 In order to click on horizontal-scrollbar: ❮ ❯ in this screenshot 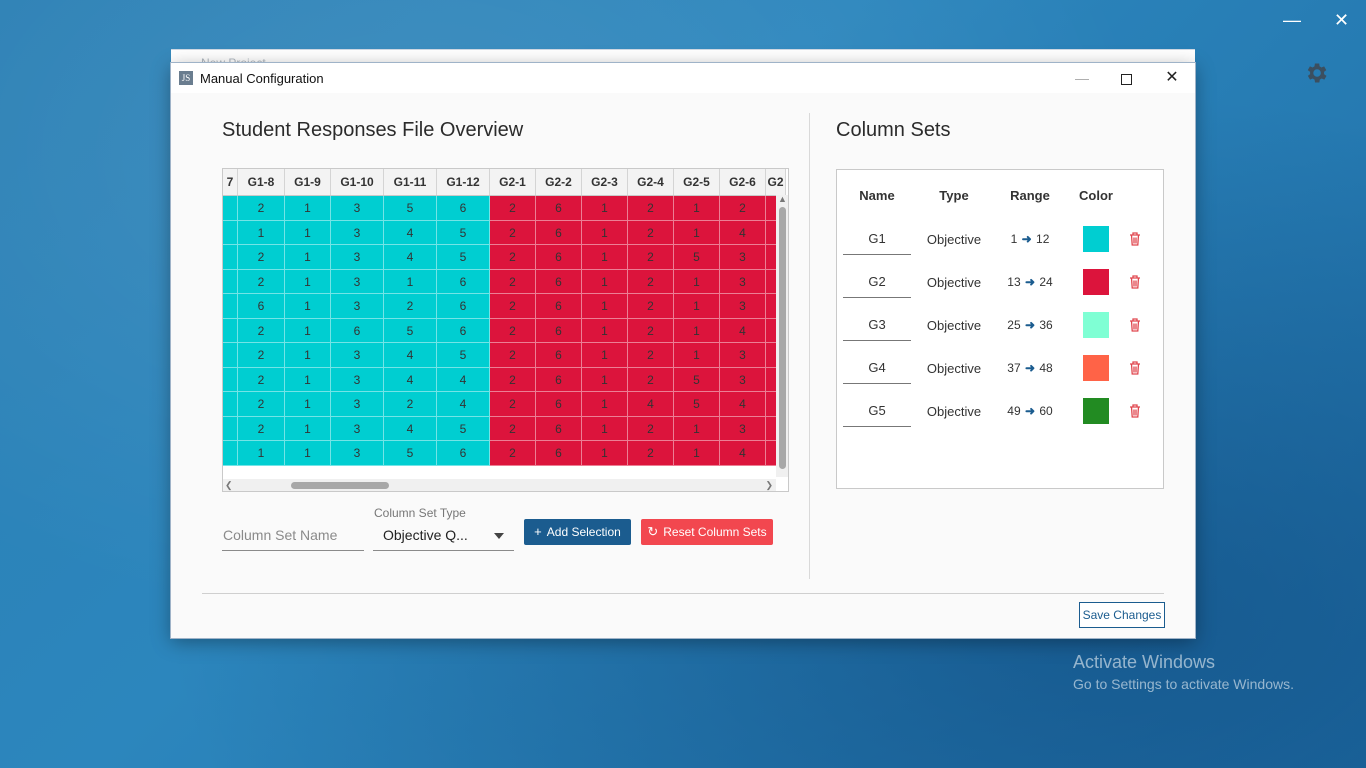, I will do `click(499, 485)`.